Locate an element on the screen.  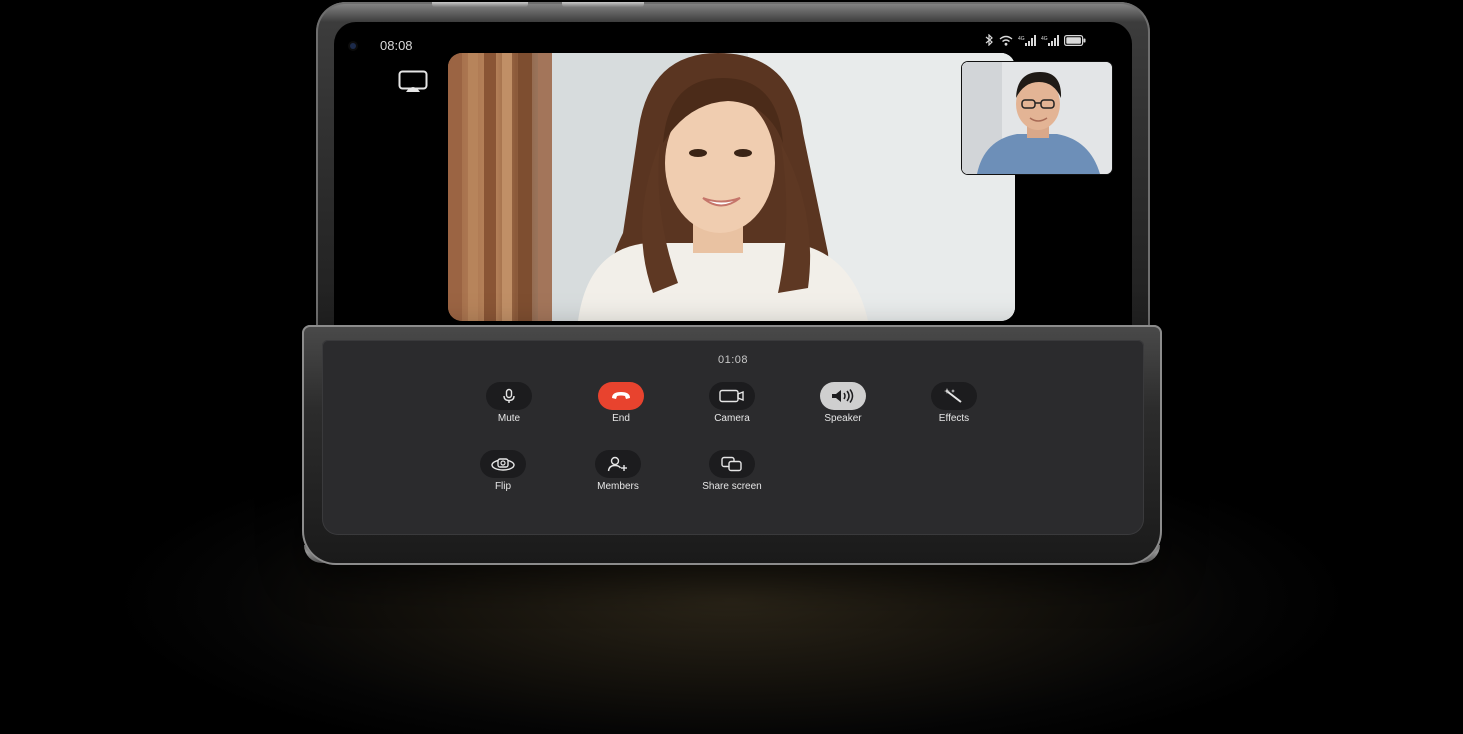
speaker-button is located at coordinates (843, 396).